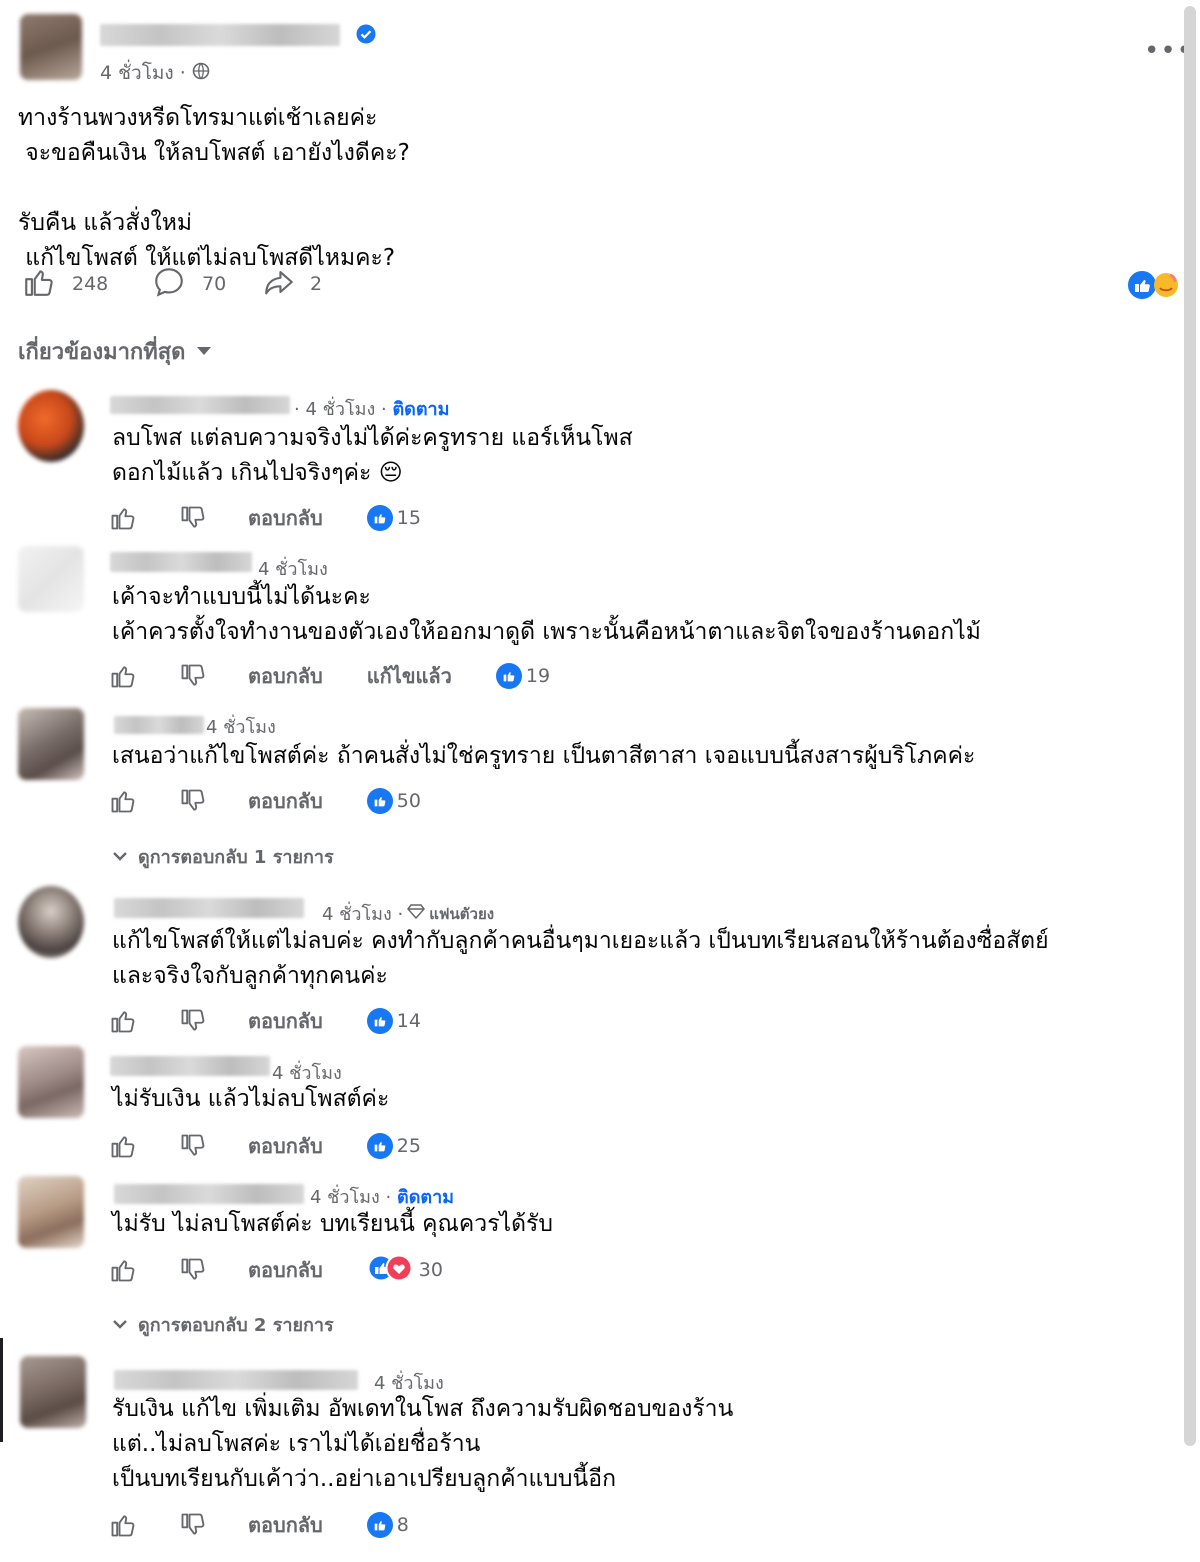 This screenshot has height=1562, width=1200. What do you see at coordinates (236, 1325) in the screenshot?
I see `view-replies-label: ดูการตอบกลับ 2 รายการ` at bounding box center [236, 1325].